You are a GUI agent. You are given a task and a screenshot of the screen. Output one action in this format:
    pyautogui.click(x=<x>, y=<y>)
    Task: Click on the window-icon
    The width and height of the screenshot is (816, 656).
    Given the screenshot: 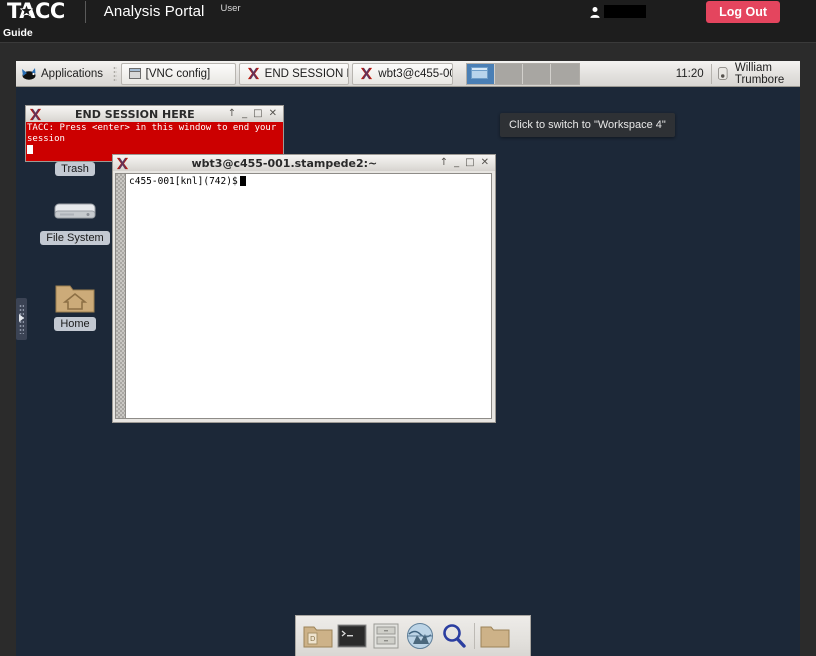 What is the action you would take?
    pyautogui.click(x=134, y=73)
    